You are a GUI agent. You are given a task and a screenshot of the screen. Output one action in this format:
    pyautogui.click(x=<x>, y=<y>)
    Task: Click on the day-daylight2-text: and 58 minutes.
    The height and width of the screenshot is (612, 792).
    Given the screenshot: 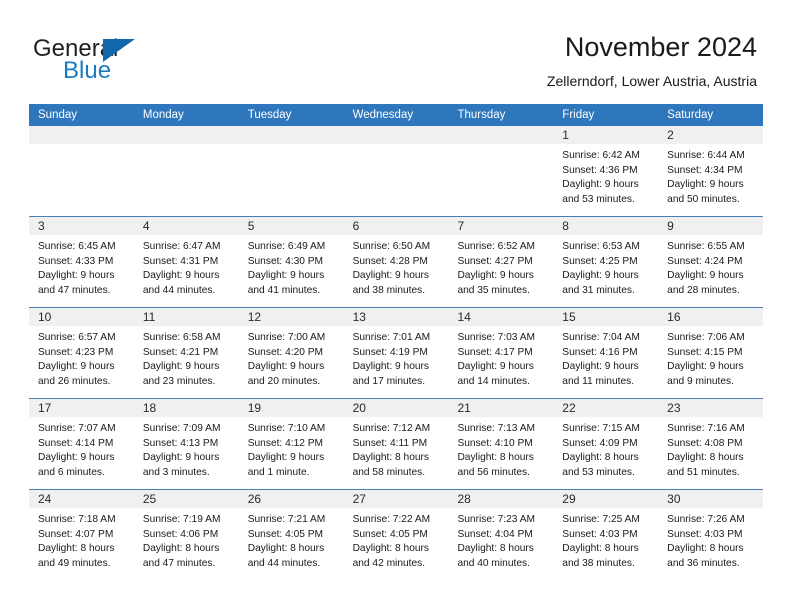 What is the action you would take?
    pyautogui.click(x=389, y=472)
    